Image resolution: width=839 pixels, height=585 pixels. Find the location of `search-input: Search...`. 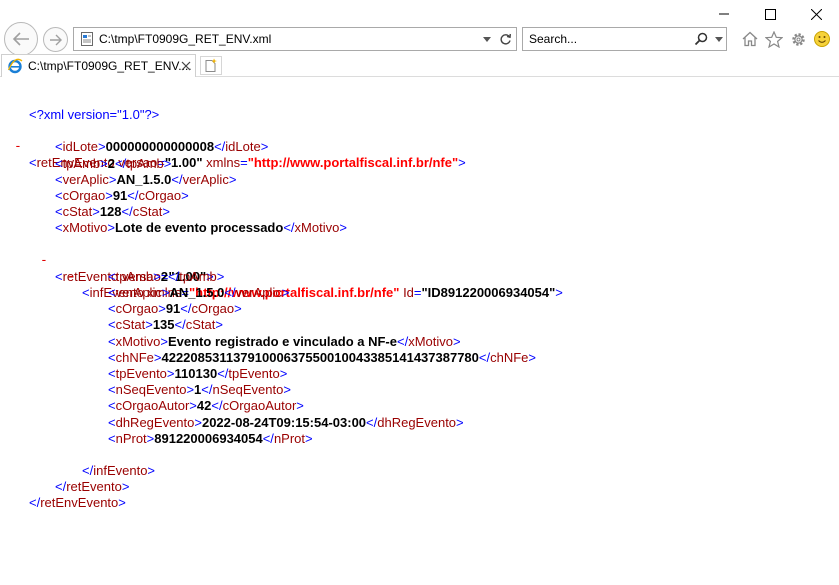

search-input: Search... is located at coordinates (606, 39).